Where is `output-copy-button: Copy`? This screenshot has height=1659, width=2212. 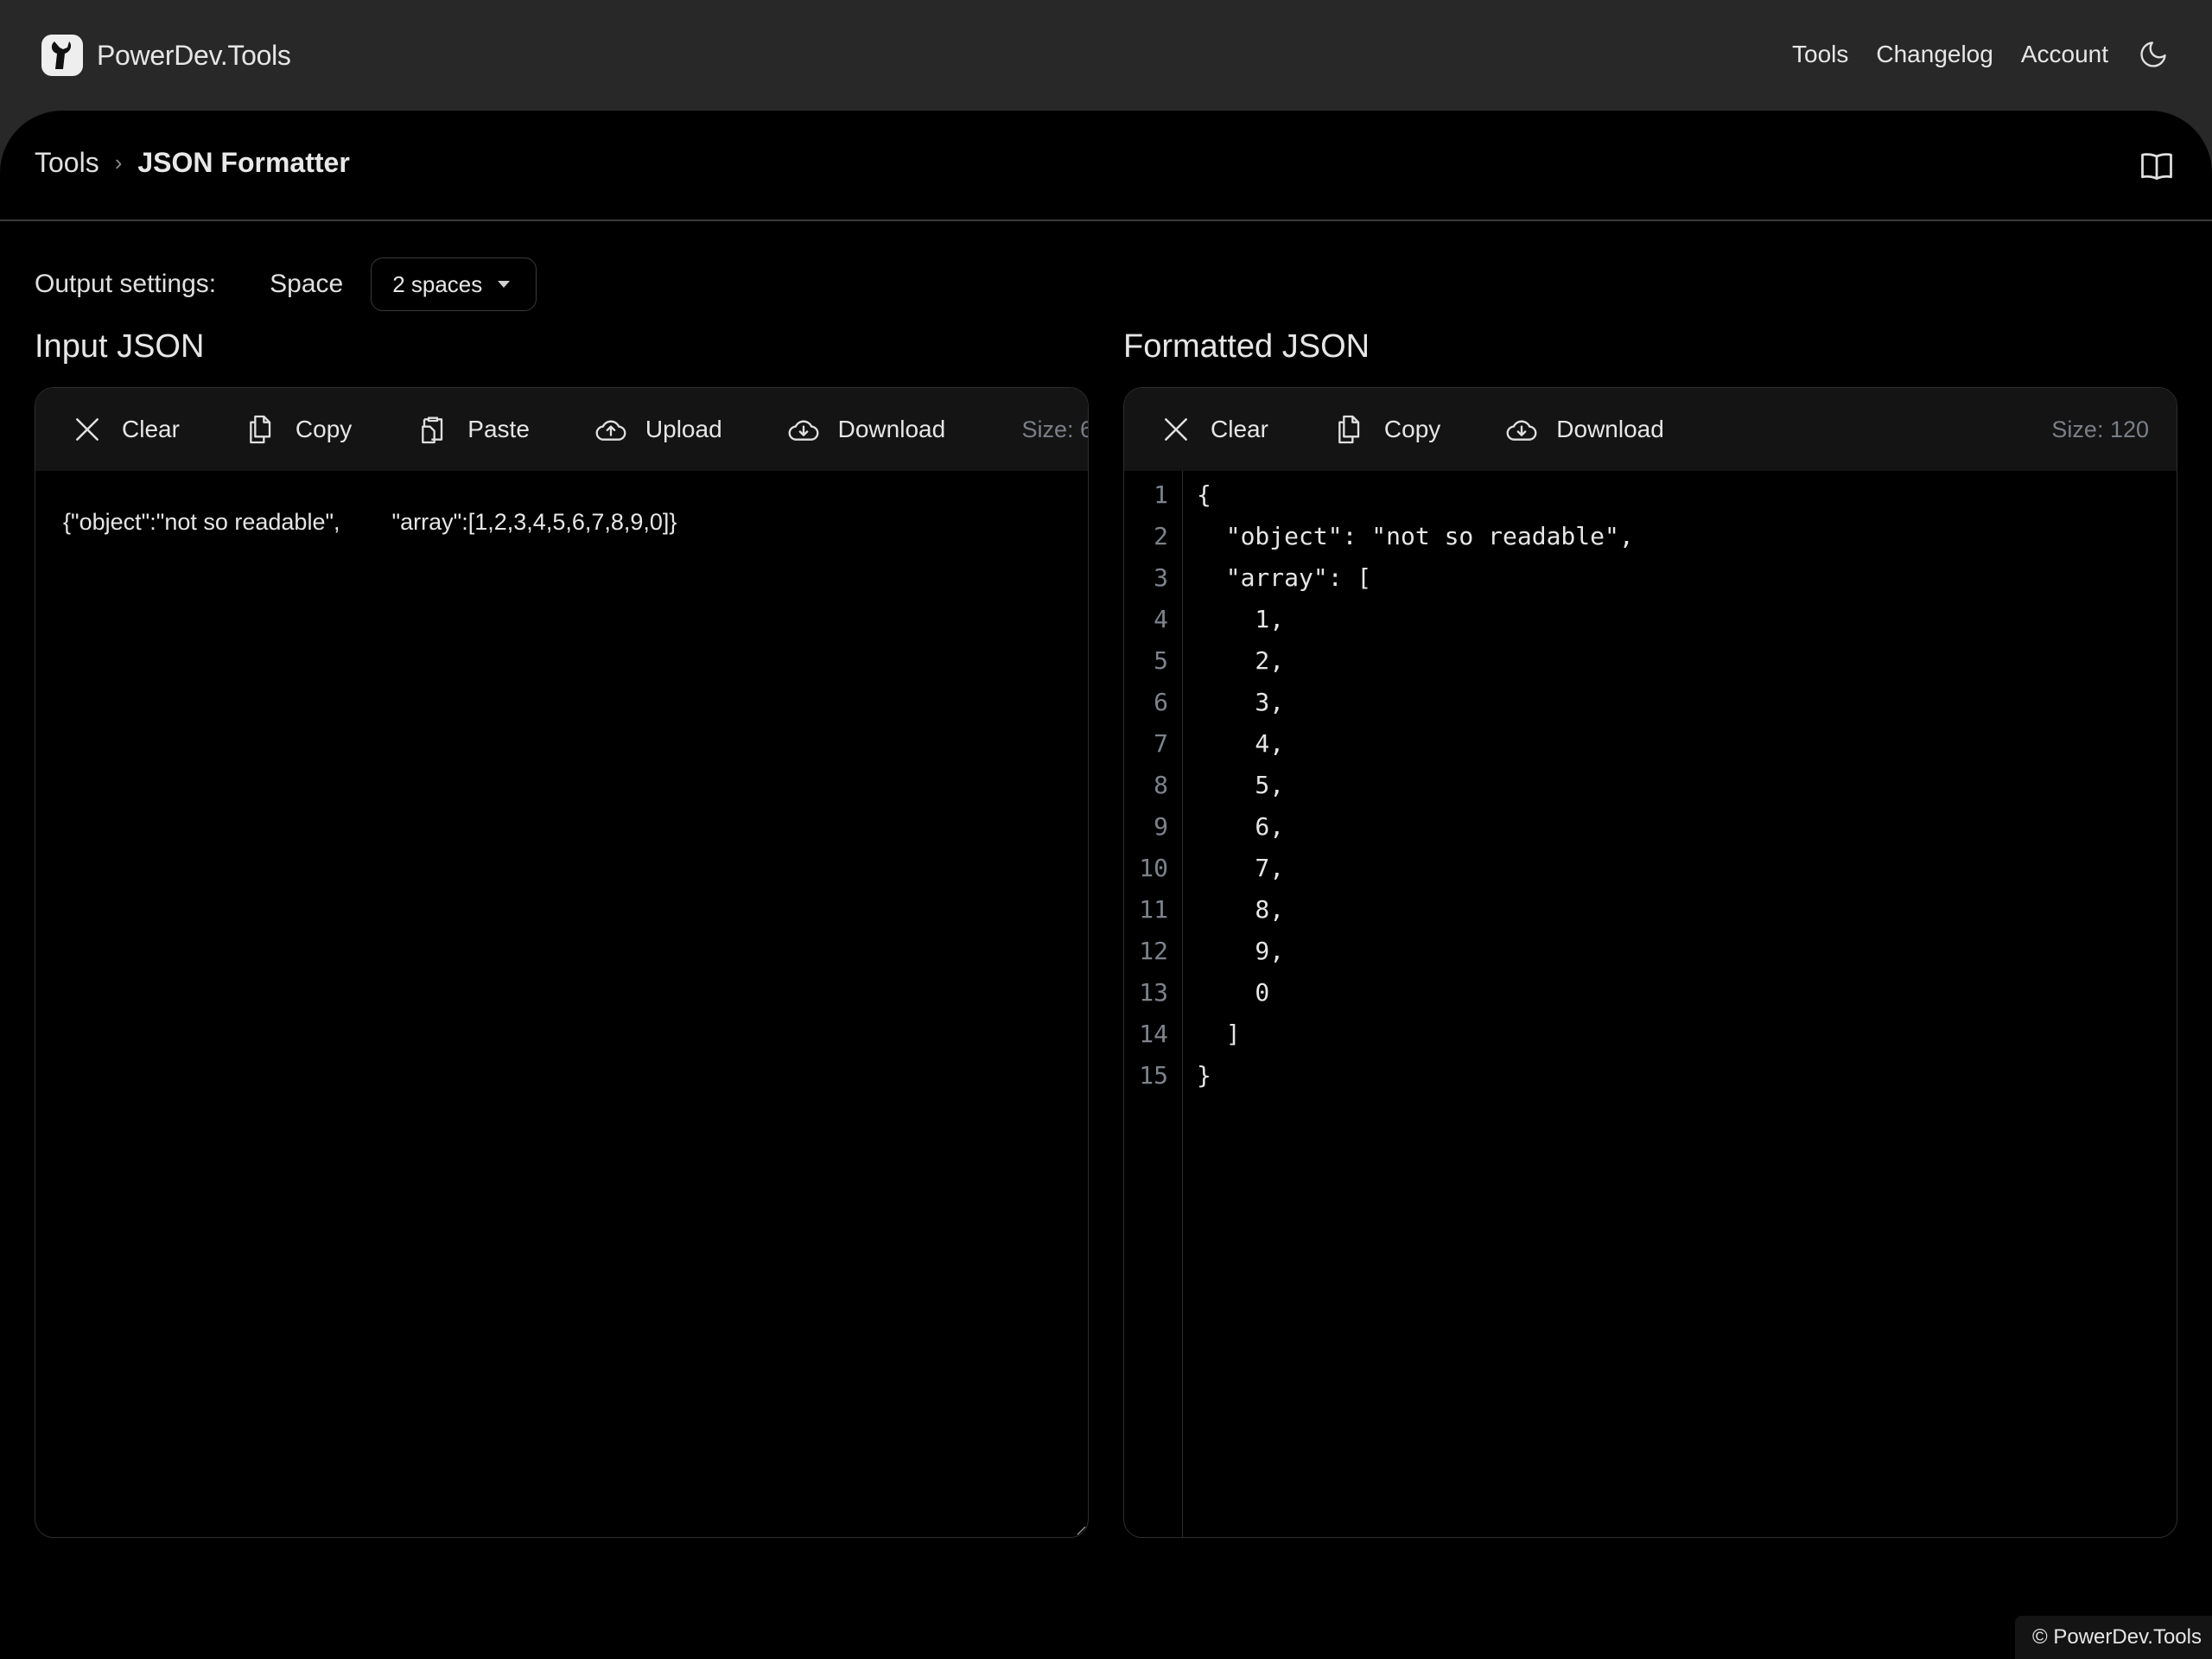
output-copy-button: Copy is located at coordinates (1386, 429).